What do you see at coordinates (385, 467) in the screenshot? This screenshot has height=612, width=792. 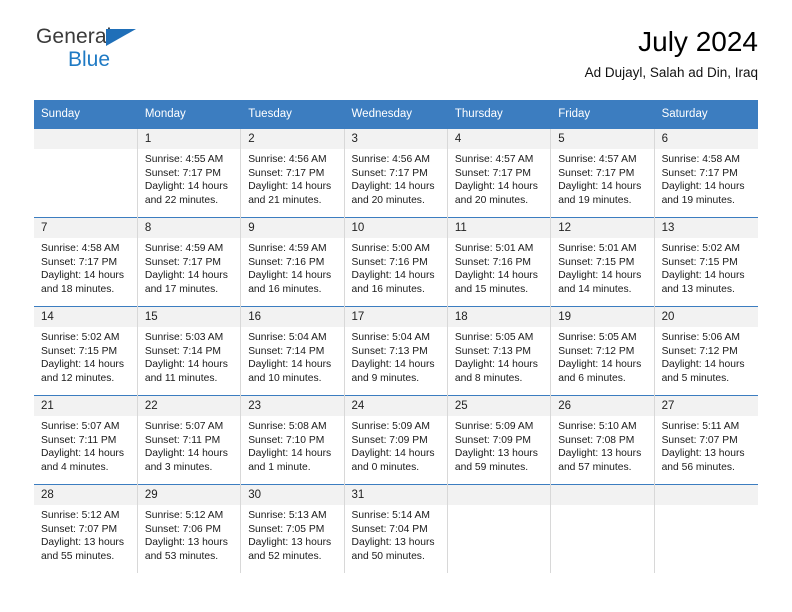 I see `daylight-text-line2: and 0 minutes.` at bounding box center [385, 467].